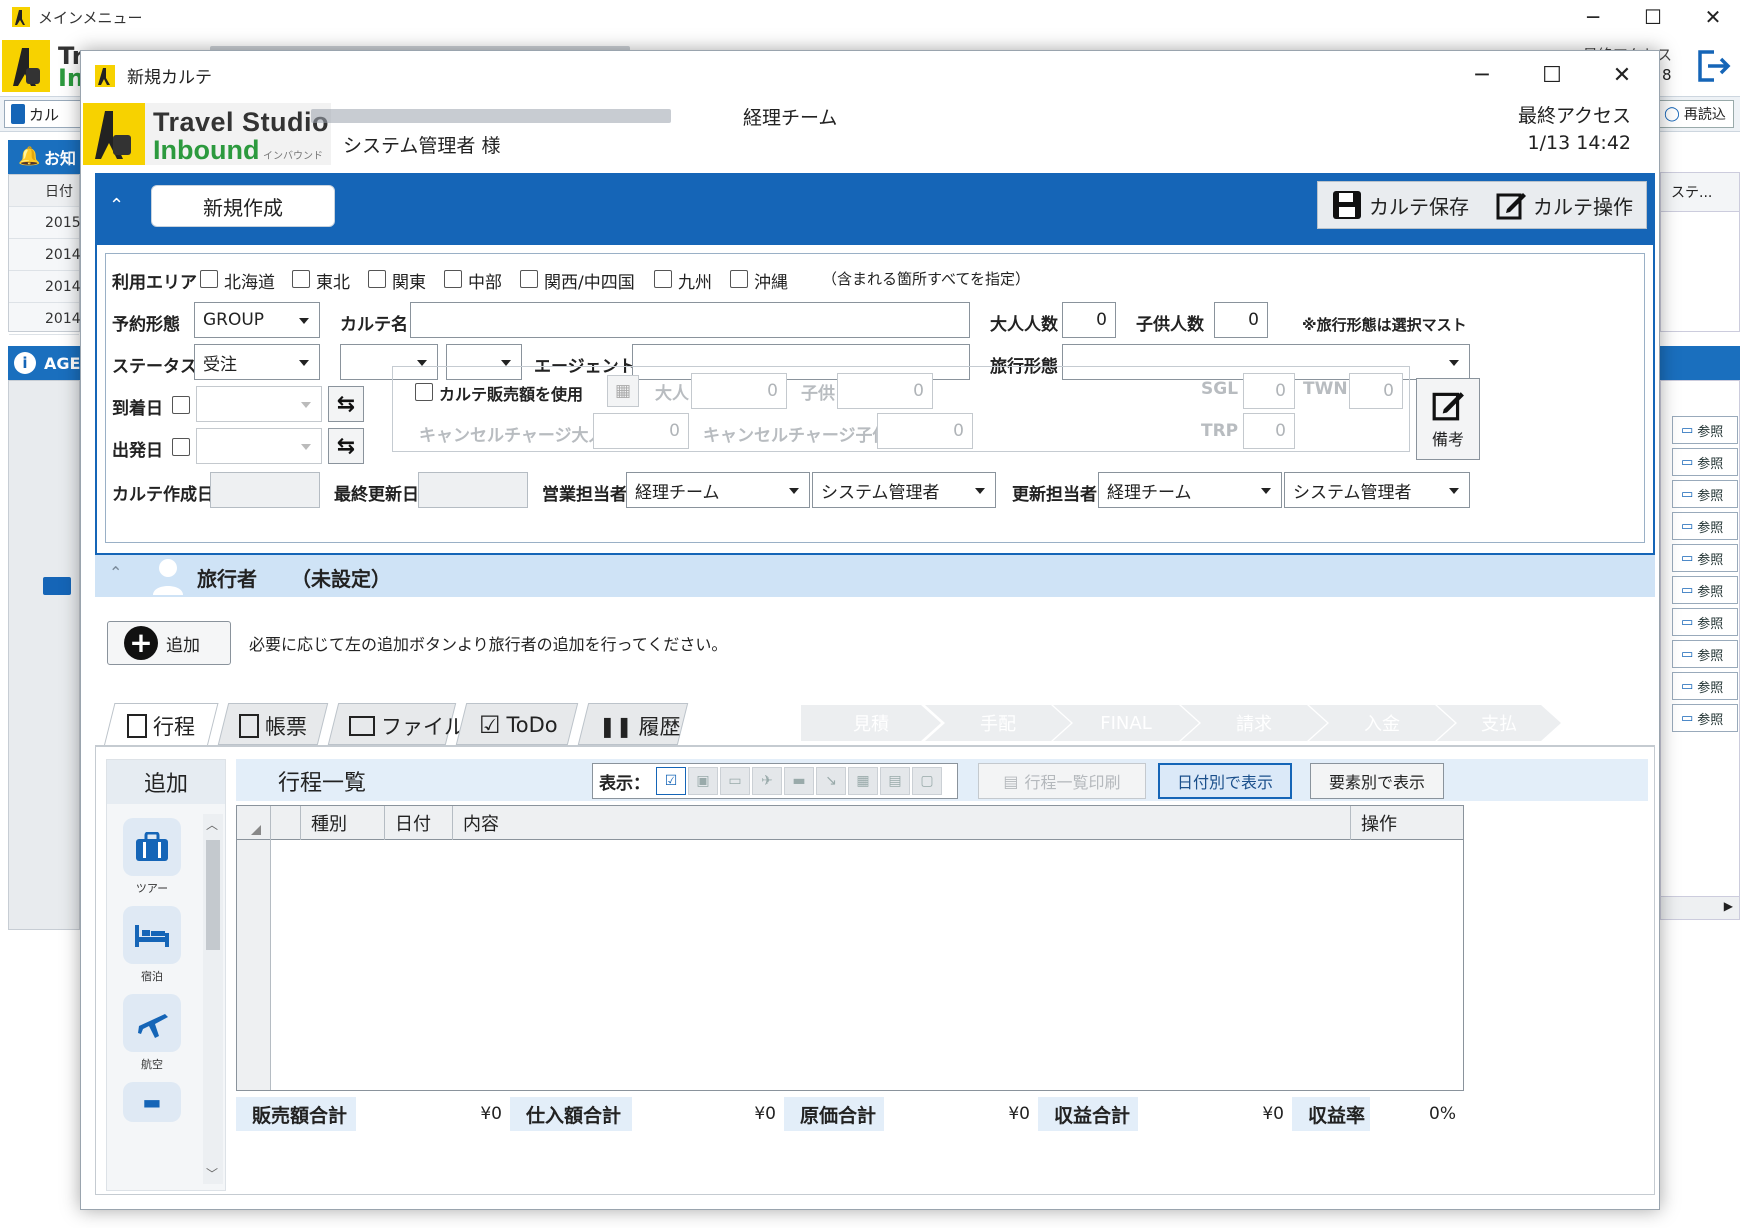 Image resolution: width=1740 pixels, height=1228 pixels. I want to click on reload-button: ◯ 再読込, so click(1695, 114).